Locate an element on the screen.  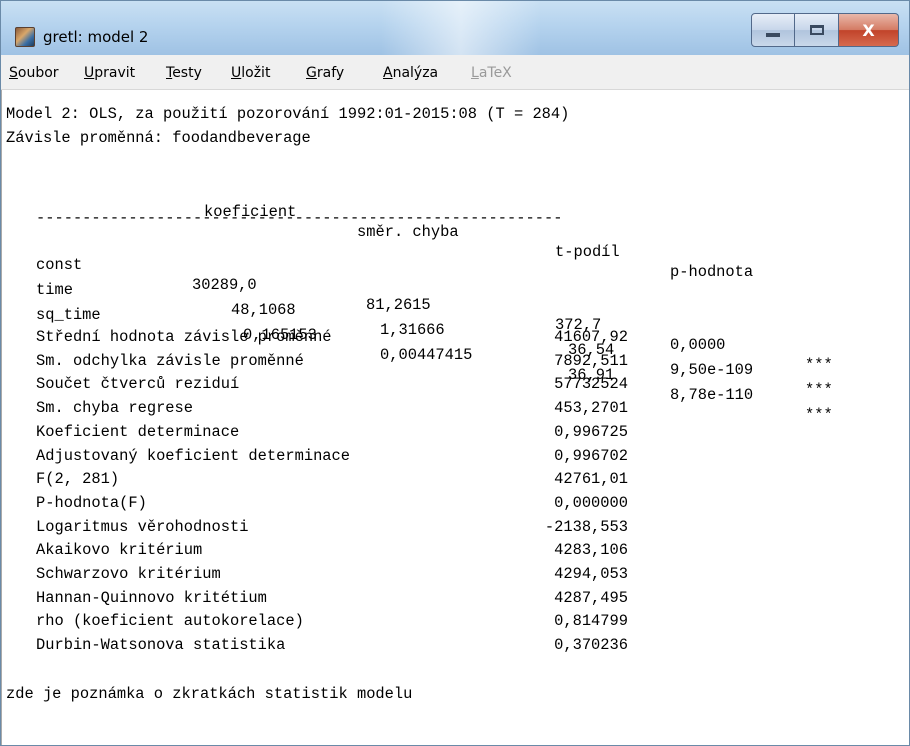
window-controls: X is located at coordinates (825, 30).